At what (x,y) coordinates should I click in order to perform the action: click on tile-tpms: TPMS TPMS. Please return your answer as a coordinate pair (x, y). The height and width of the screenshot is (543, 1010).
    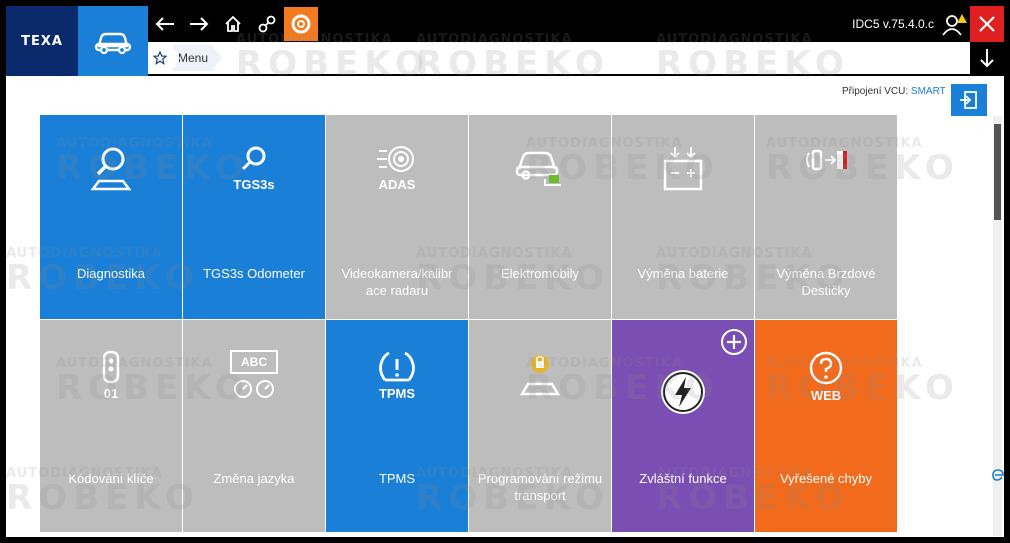
    Looking at the image, I should click on (397, 426).